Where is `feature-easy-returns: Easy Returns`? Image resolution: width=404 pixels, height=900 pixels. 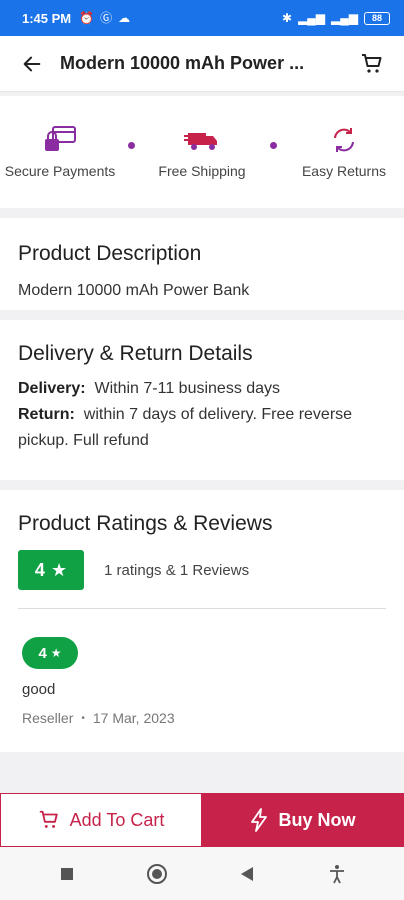
feature-easy-returns: Easy Returns is located at coordinates (344, 152).